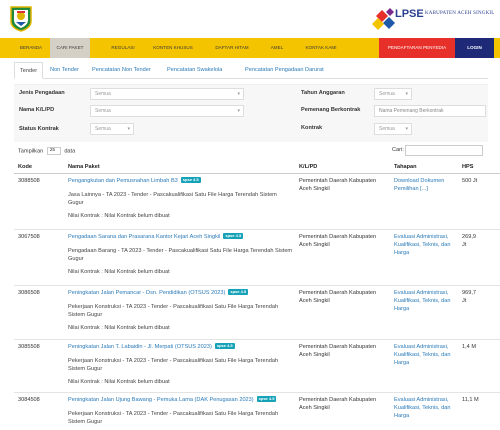 The height and width of the screenshot is (430, 500). Describe the element at coordinates (173, 48) in the screenshot. I see `nav-konten-khusus: KONTEN KHUSUS` at that location.